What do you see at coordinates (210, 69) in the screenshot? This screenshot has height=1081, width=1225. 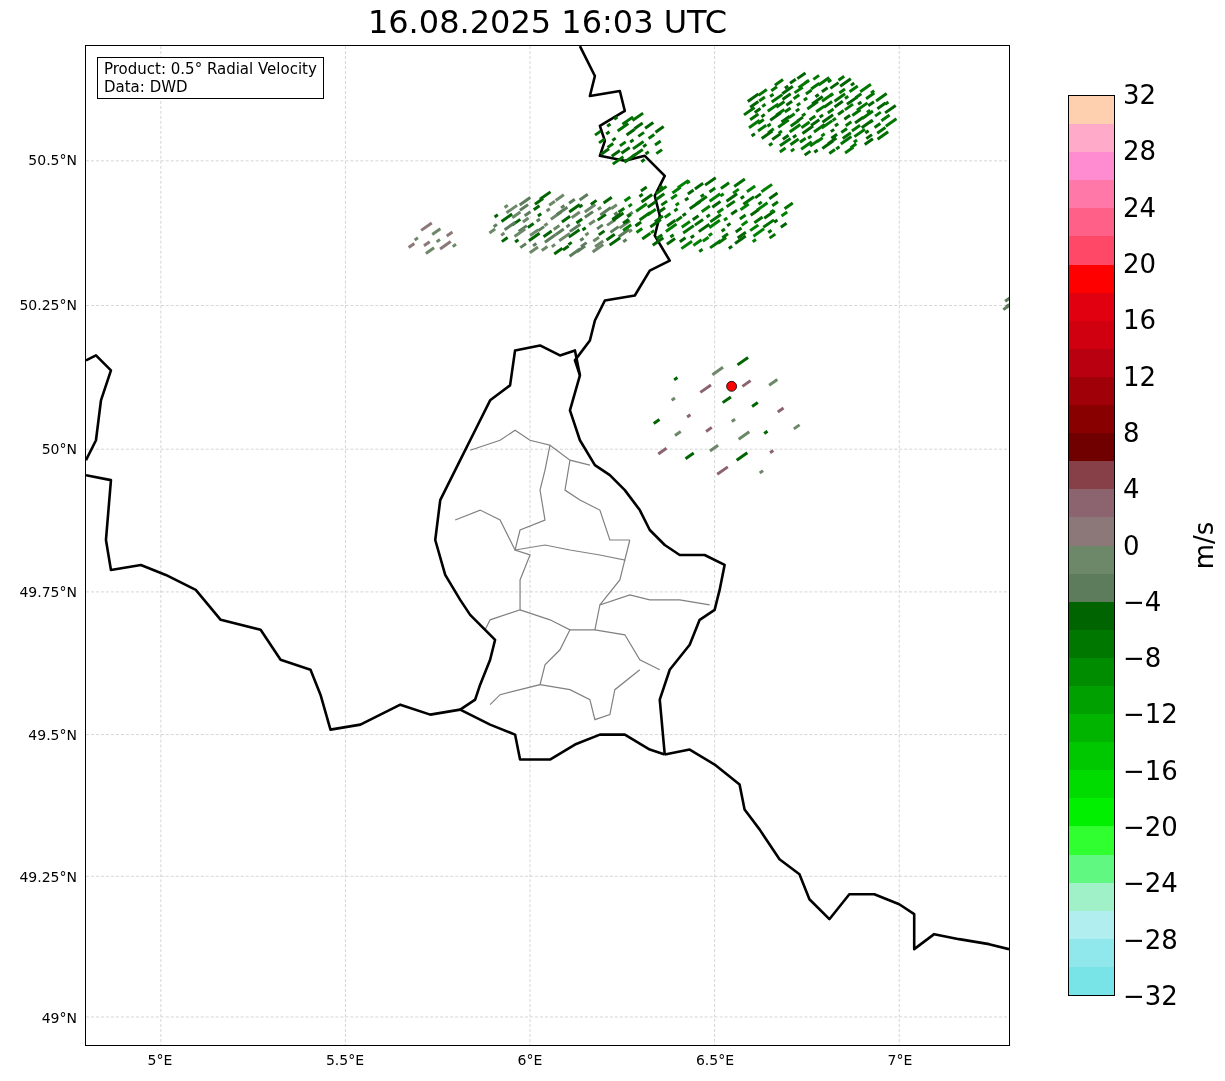 I see `info-text: Product: 0.5° Radial Velocity` at bounding box center [210, 69].